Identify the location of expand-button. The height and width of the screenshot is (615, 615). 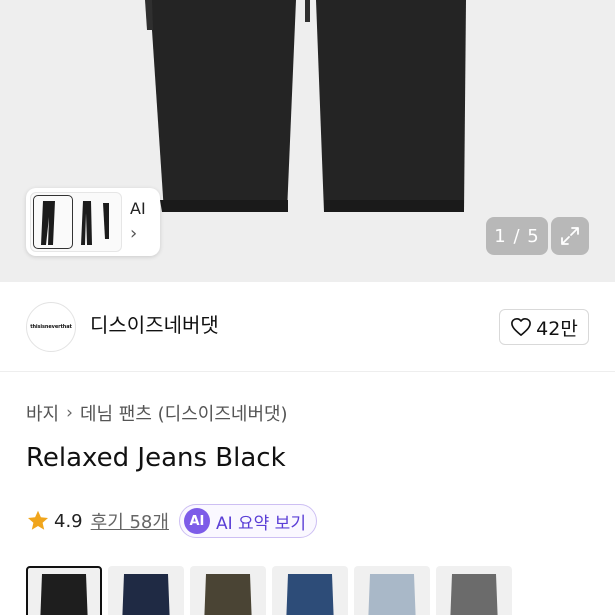
(570, 236).